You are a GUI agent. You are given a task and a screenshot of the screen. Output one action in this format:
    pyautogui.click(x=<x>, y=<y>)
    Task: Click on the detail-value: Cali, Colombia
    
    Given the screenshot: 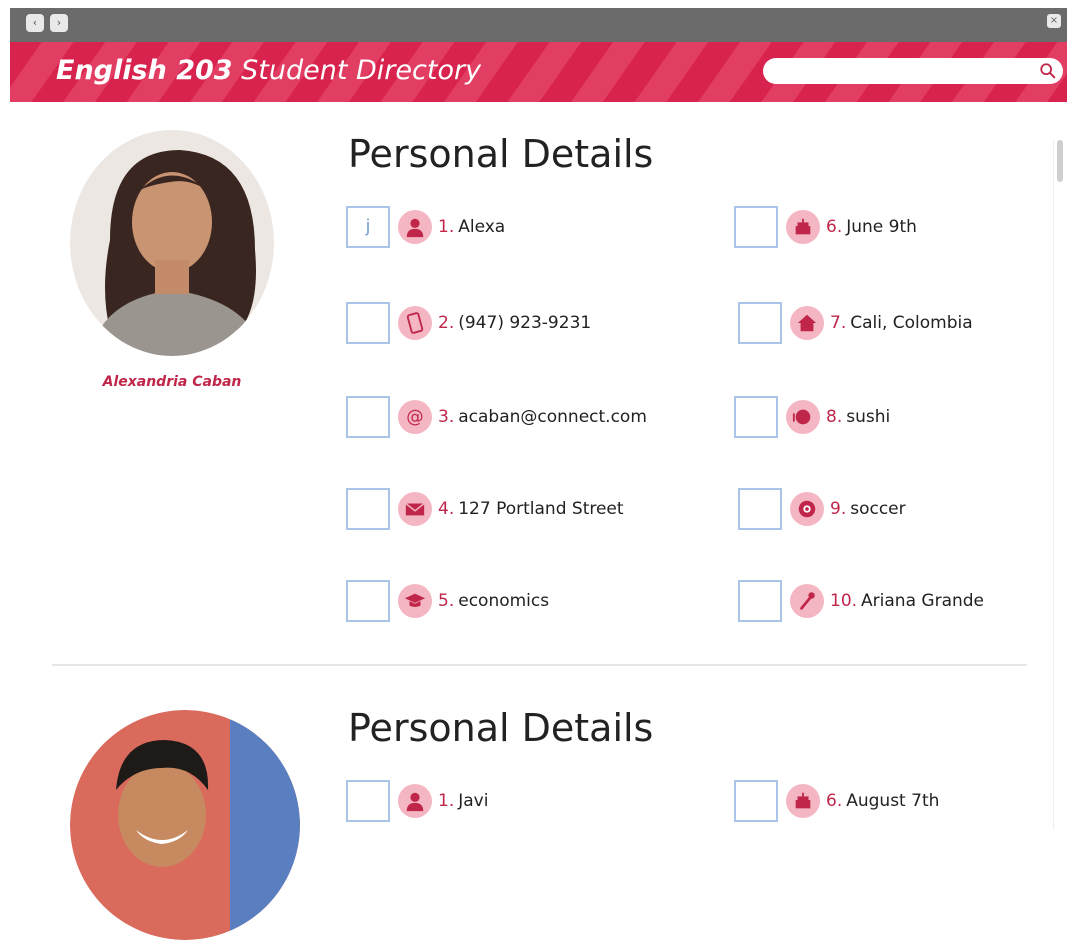 What is the action you would take?
    pyautogui.click(x=911, y=323)
    